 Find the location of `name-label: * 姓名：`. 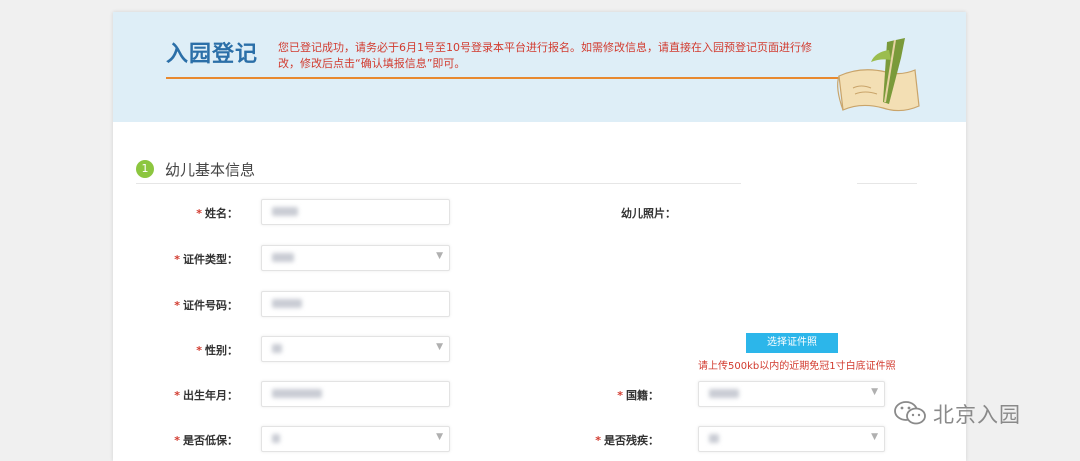

name-label: * 姓名： is located at coordinates (217, 213).